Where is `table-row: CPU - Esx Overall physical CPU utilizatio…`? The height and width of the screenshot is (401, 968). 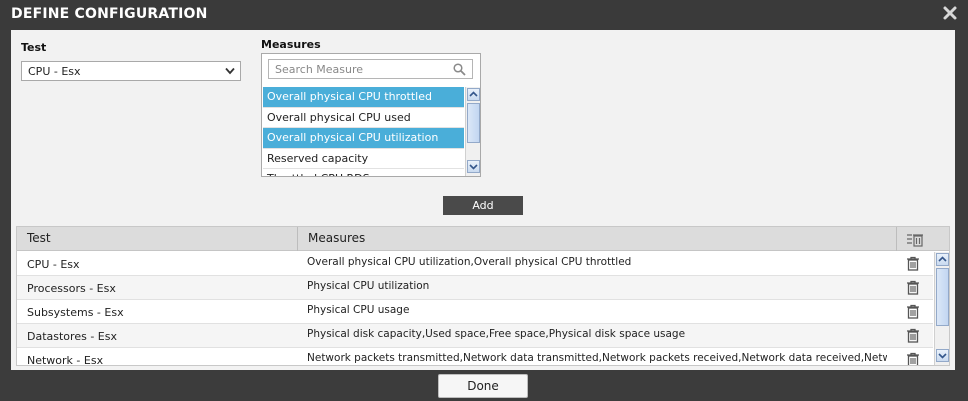
table-row: CPU - Esx Overall physical CPU utilizatio… is located at coordinates (475, 264).